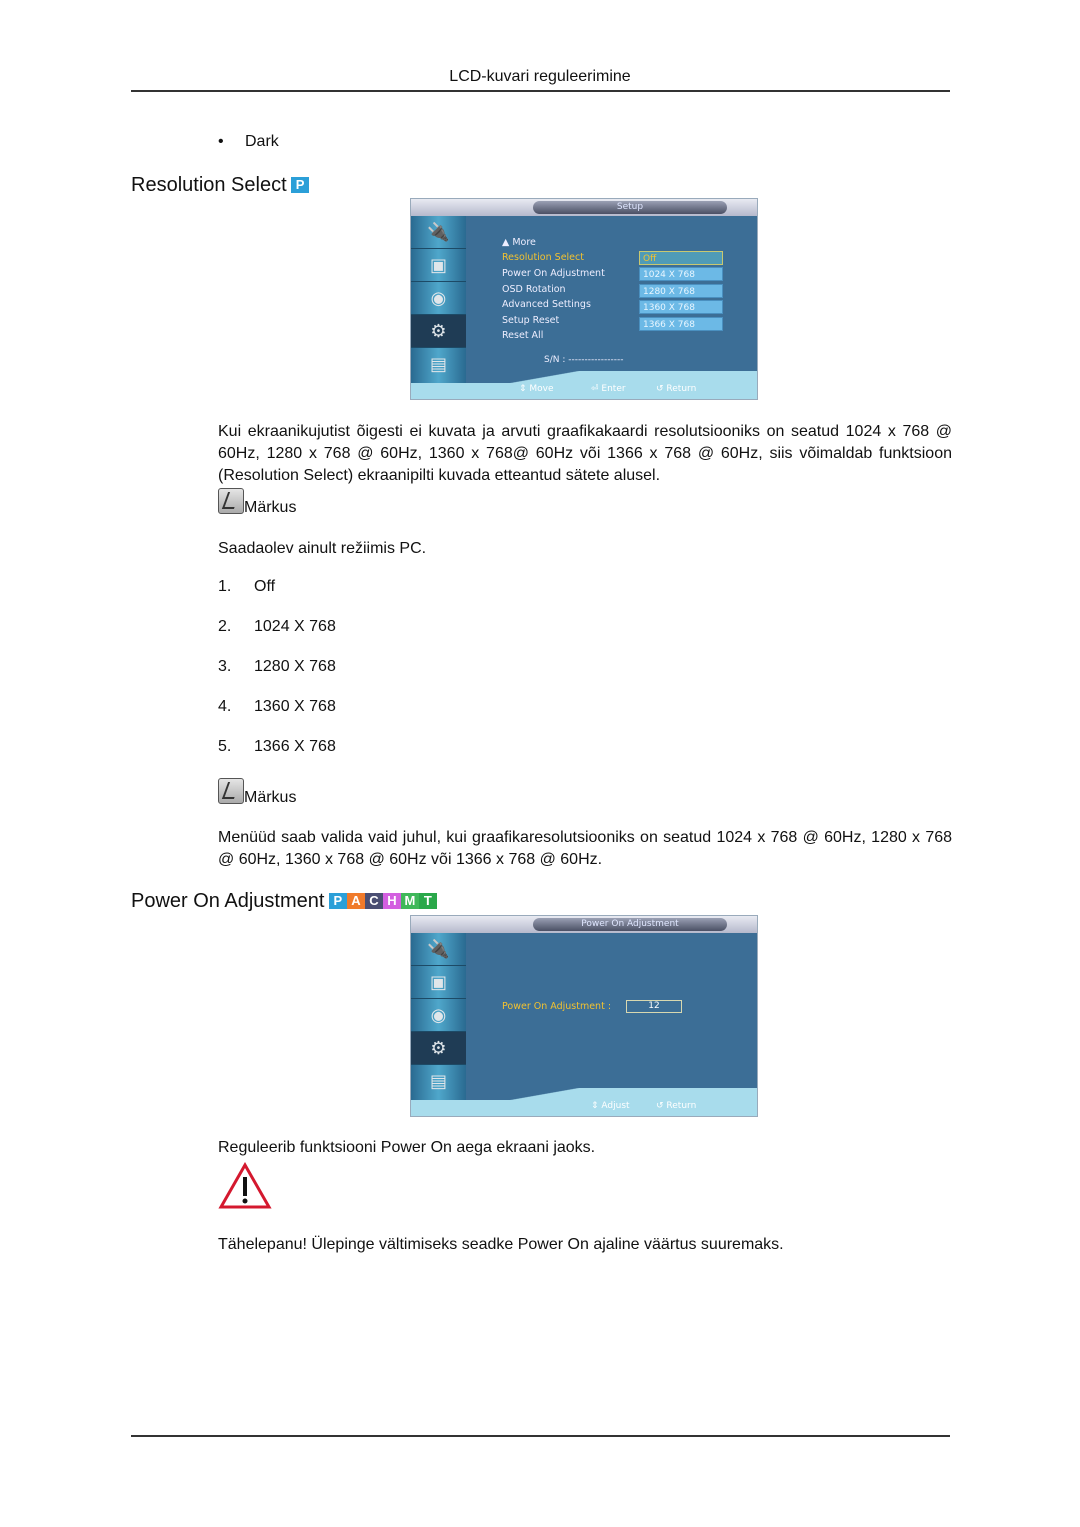  I want to click on list-item: 2. 1024 X 768, so click(277, 626).